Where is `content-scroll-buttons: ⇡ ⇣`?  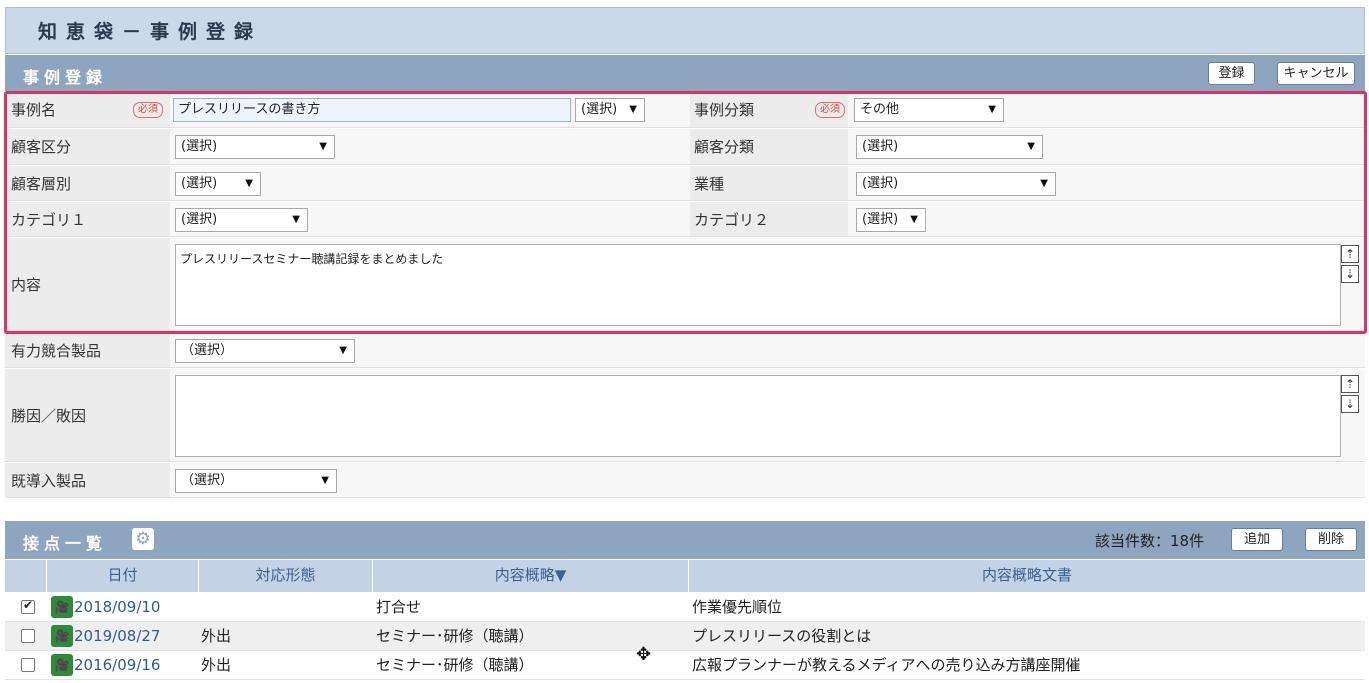
content-scroll-buttons: ⇡ ⇣ is located at coordinates (1350, 264).